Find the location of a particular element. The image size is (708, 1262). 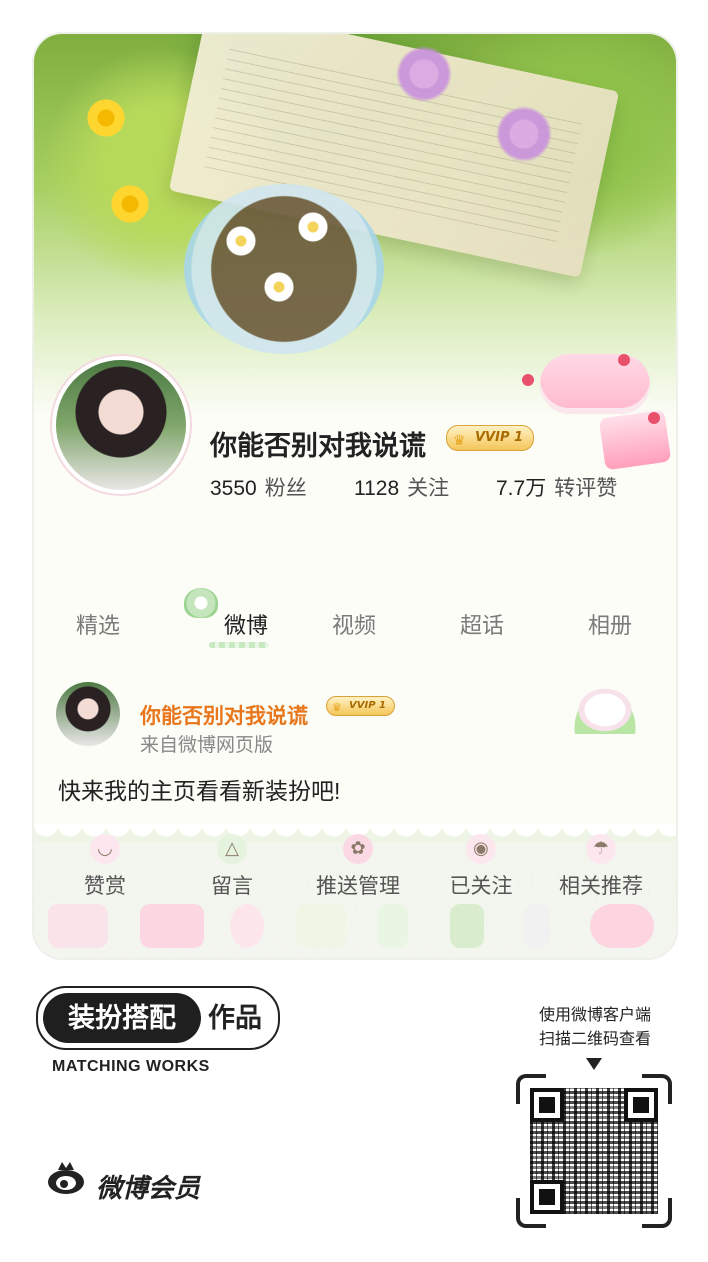

profile-tabs: 精选 微博 视频 超话 相册 is located at coordinates (355, 618).